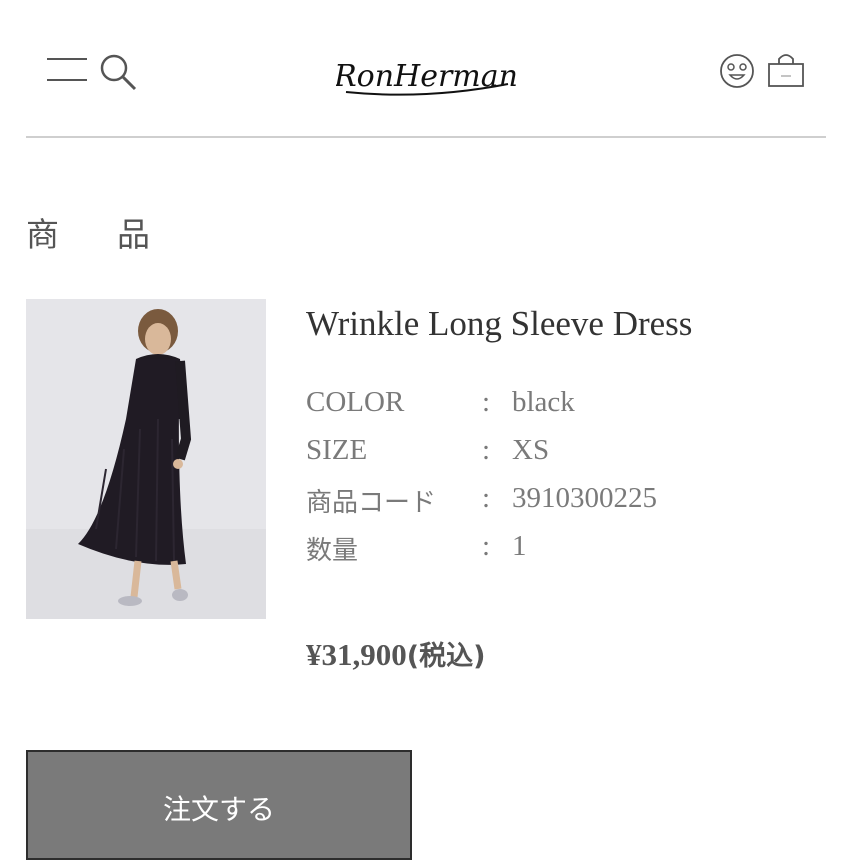 The height and width of the screenshot is (860, 852). What do you see at coordinates (584, 498) in the screenshot?
I see `attribute-value: 3910300225` at bounding box center [584, 498].